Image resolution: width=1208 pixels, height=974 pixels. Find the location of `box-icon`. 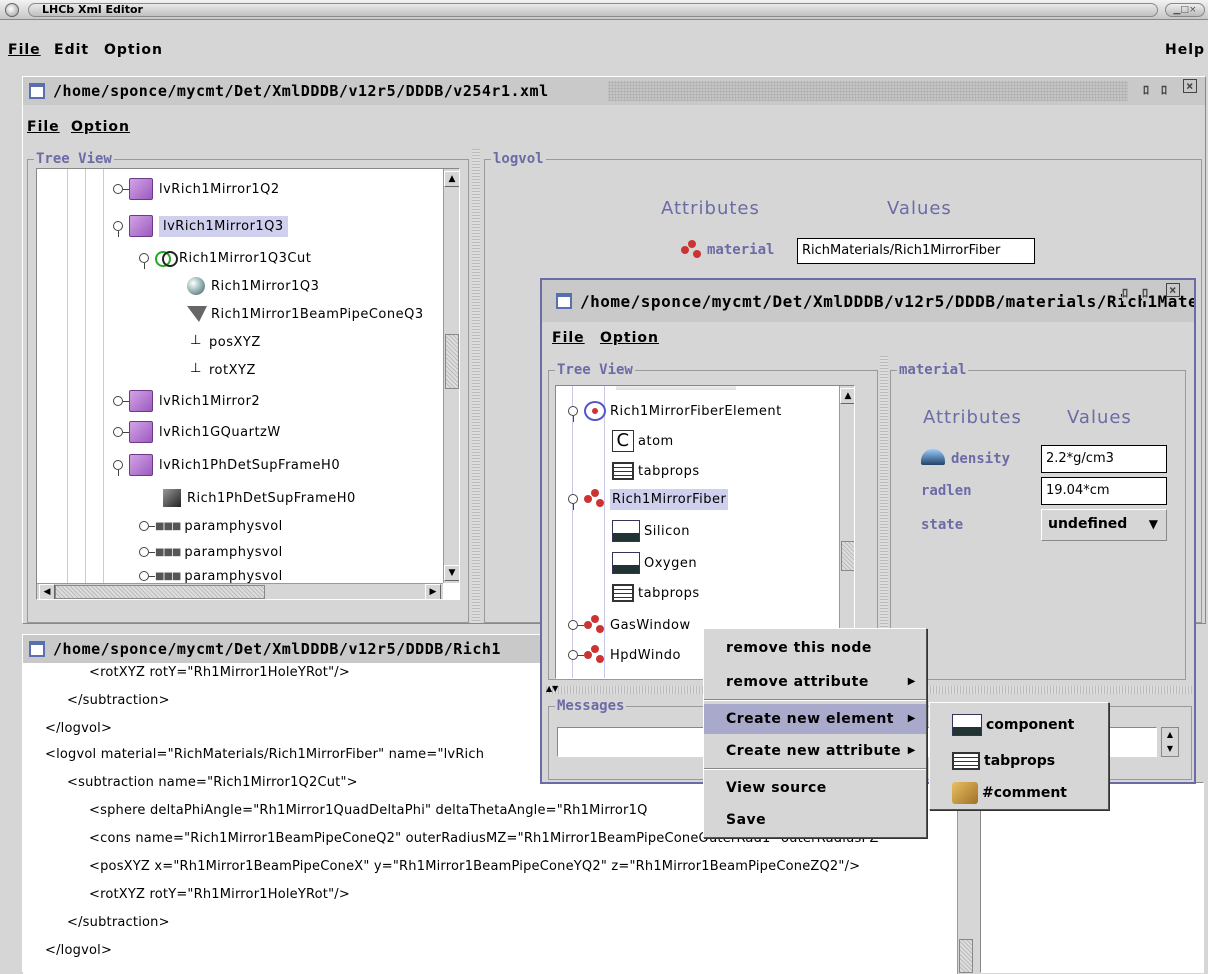

box-icon is located at coordinates (172, 498).